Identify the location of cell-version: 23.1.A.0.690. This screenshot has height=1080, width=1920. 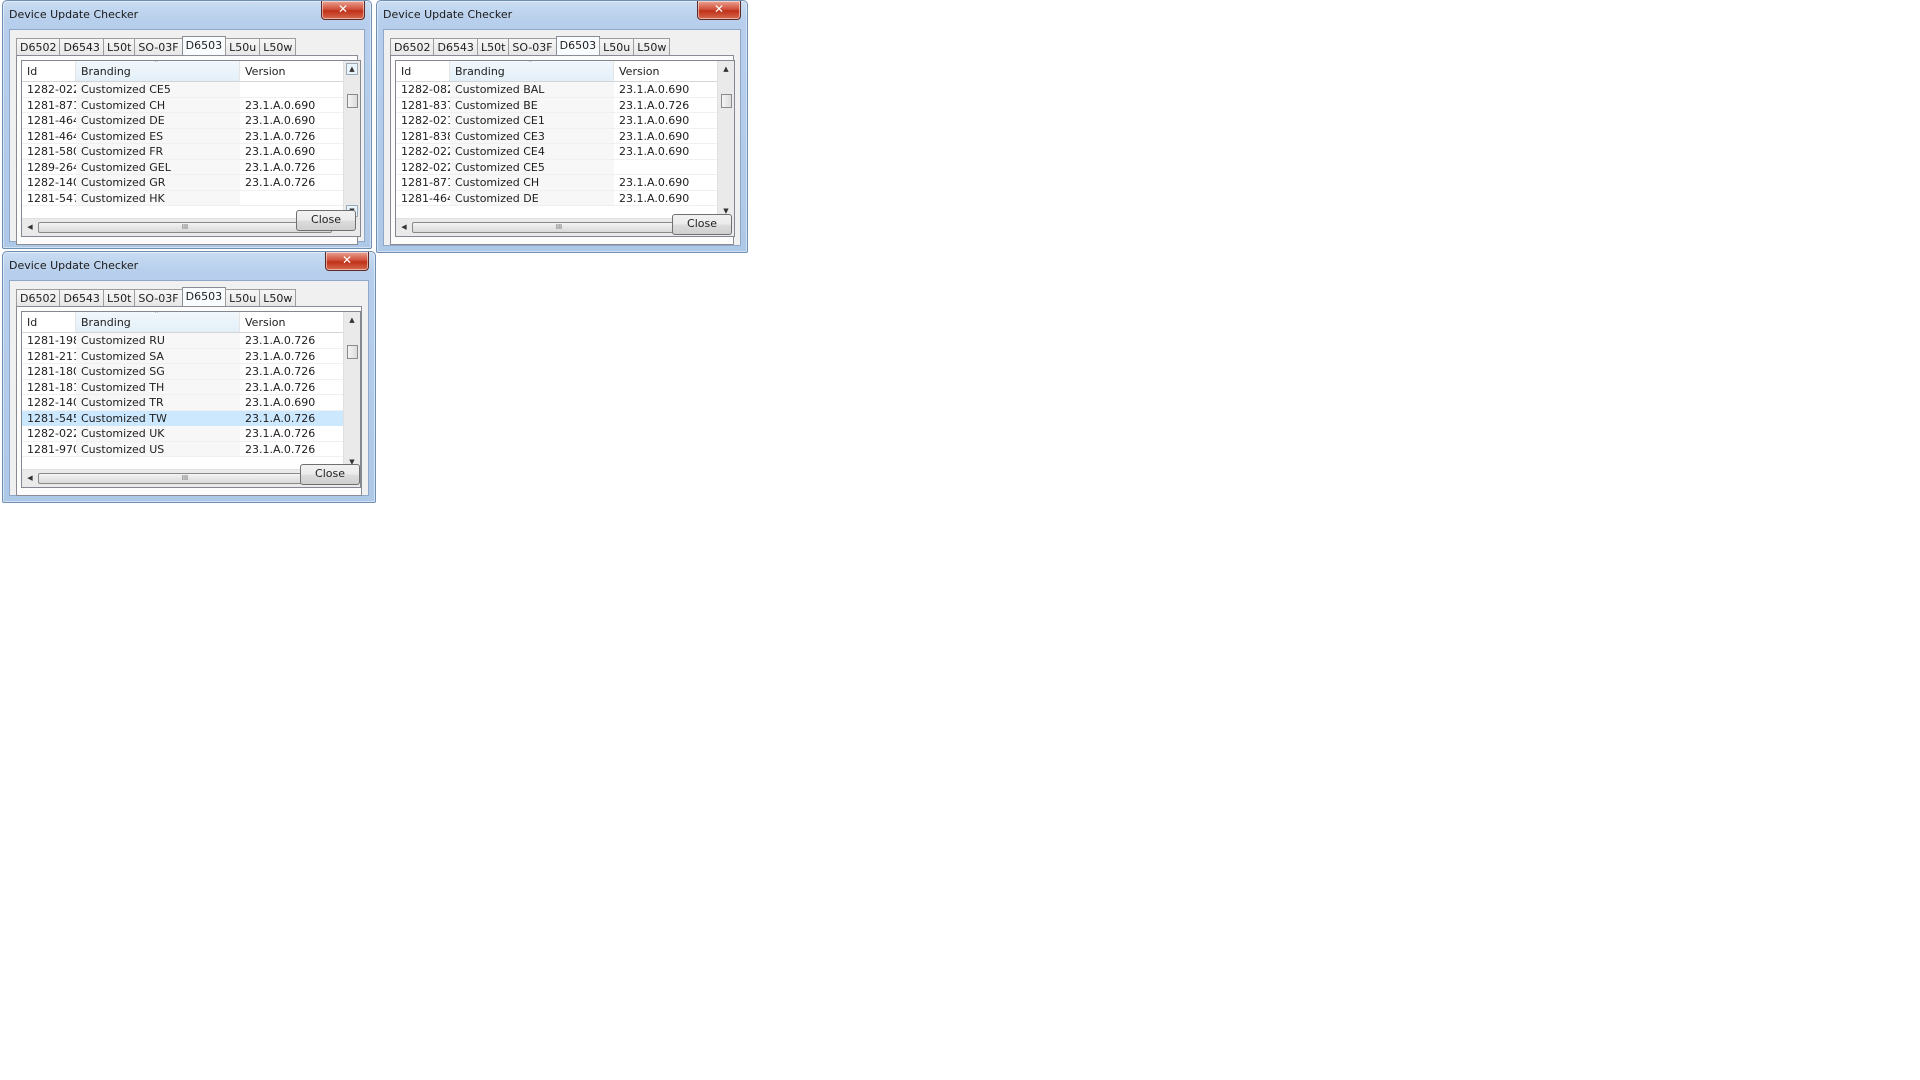
(667, 90).